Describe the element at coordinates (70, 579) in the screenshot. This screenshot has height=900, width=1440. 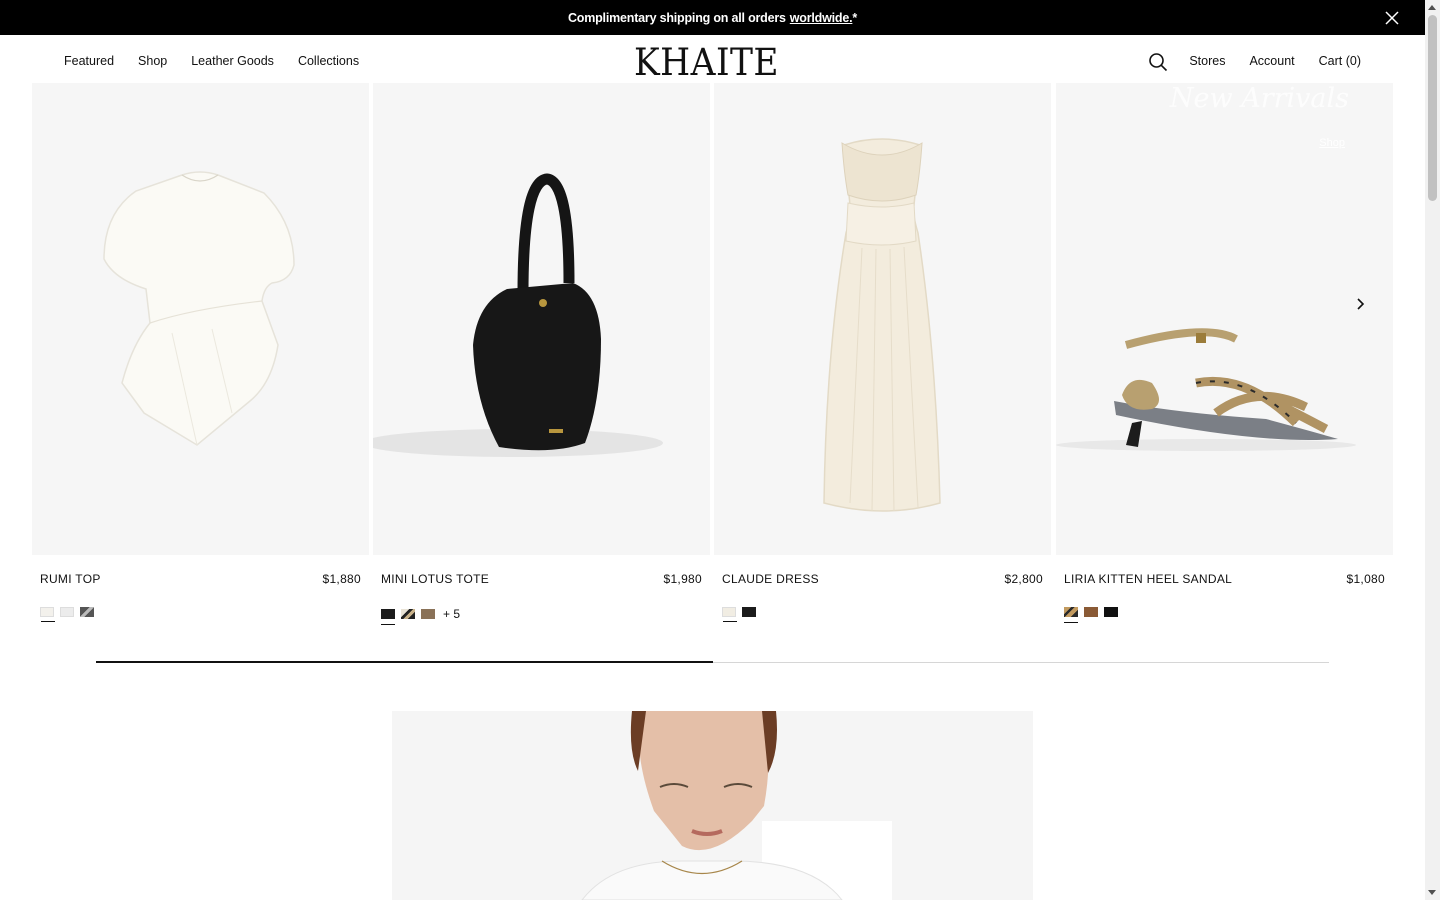
I see `product-name: RUMI TOP` at that location.